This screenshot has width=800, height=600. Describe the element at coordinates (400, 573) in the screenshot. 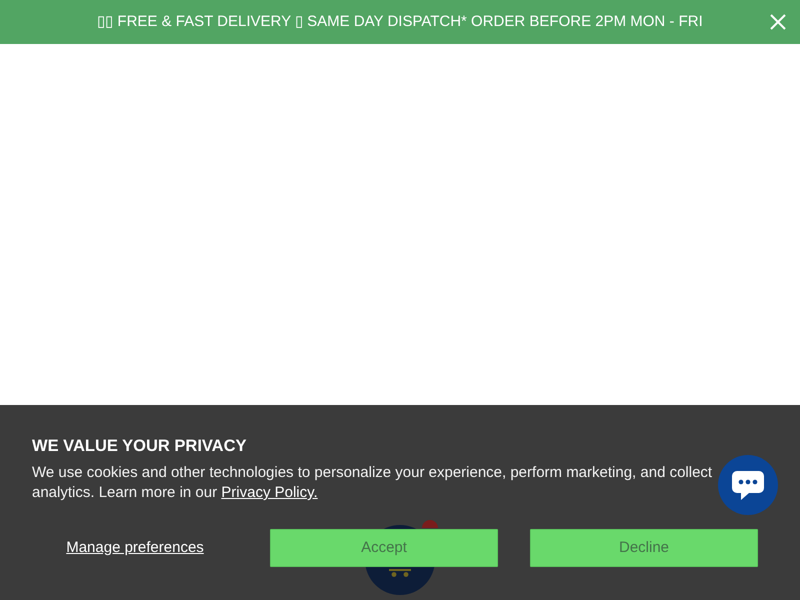

I see `cart-icon` at that location.